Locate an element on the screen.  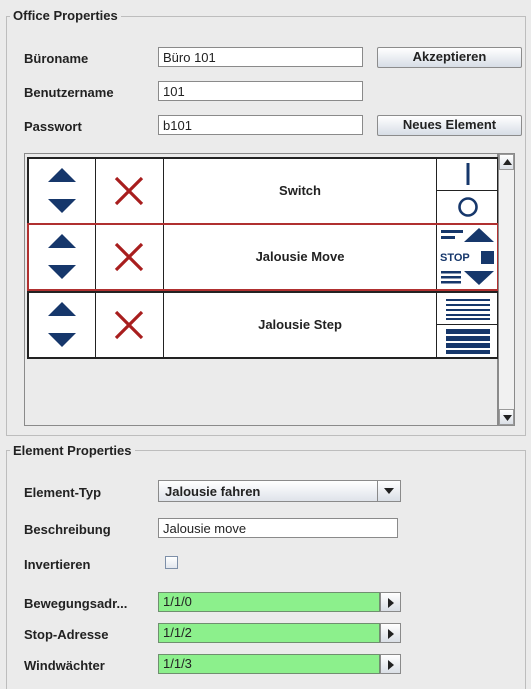
scroll-down-button is located at coordinates (506, 417).